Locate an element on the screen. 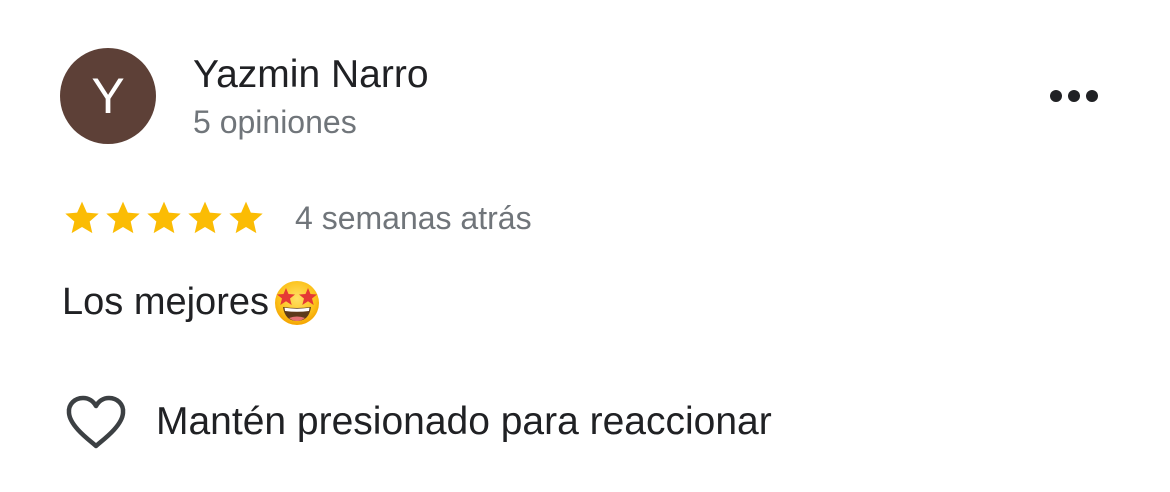 This screenshot has width=1170, height=492. star-struck-emoji is located at coordinates (296, 303).